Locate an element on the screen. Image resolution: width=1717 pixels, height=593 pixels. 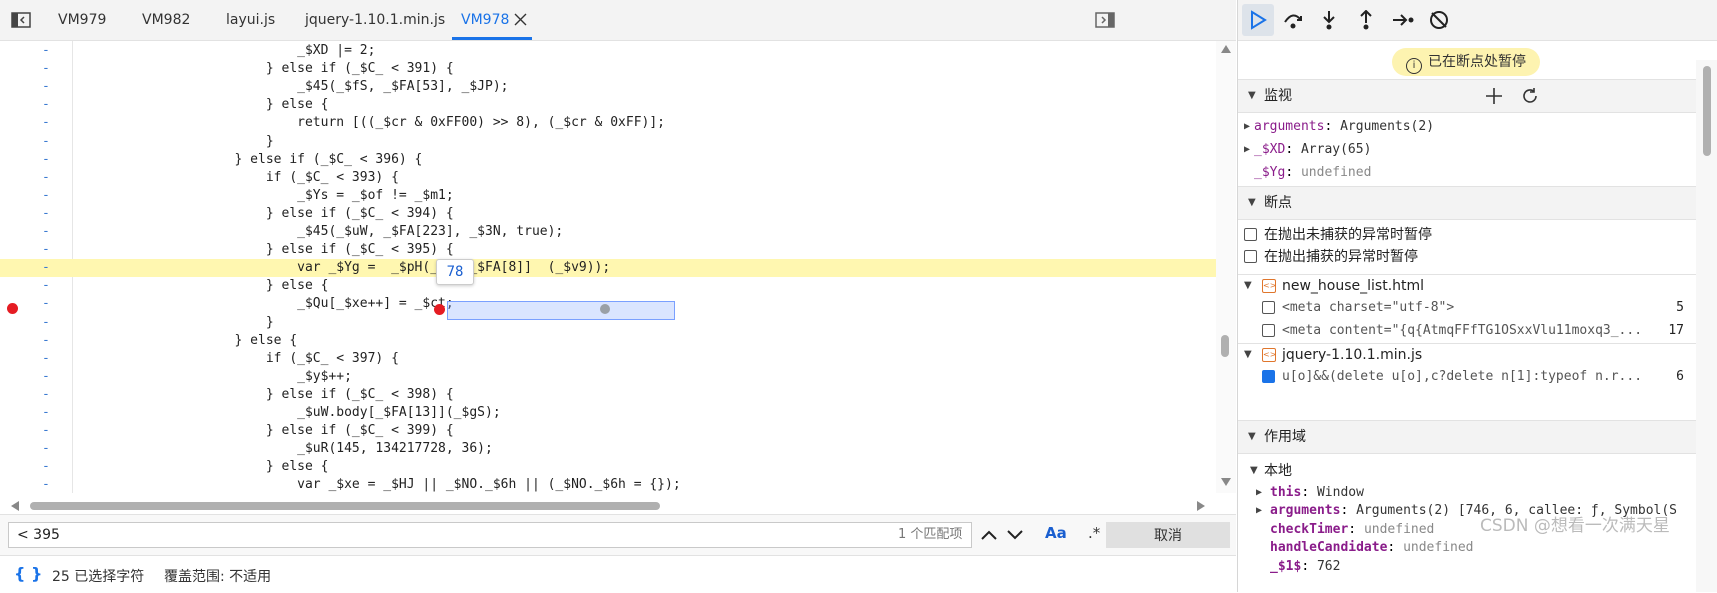
debugger-vertical-scrollbar is located at coordinates (1706, 326).